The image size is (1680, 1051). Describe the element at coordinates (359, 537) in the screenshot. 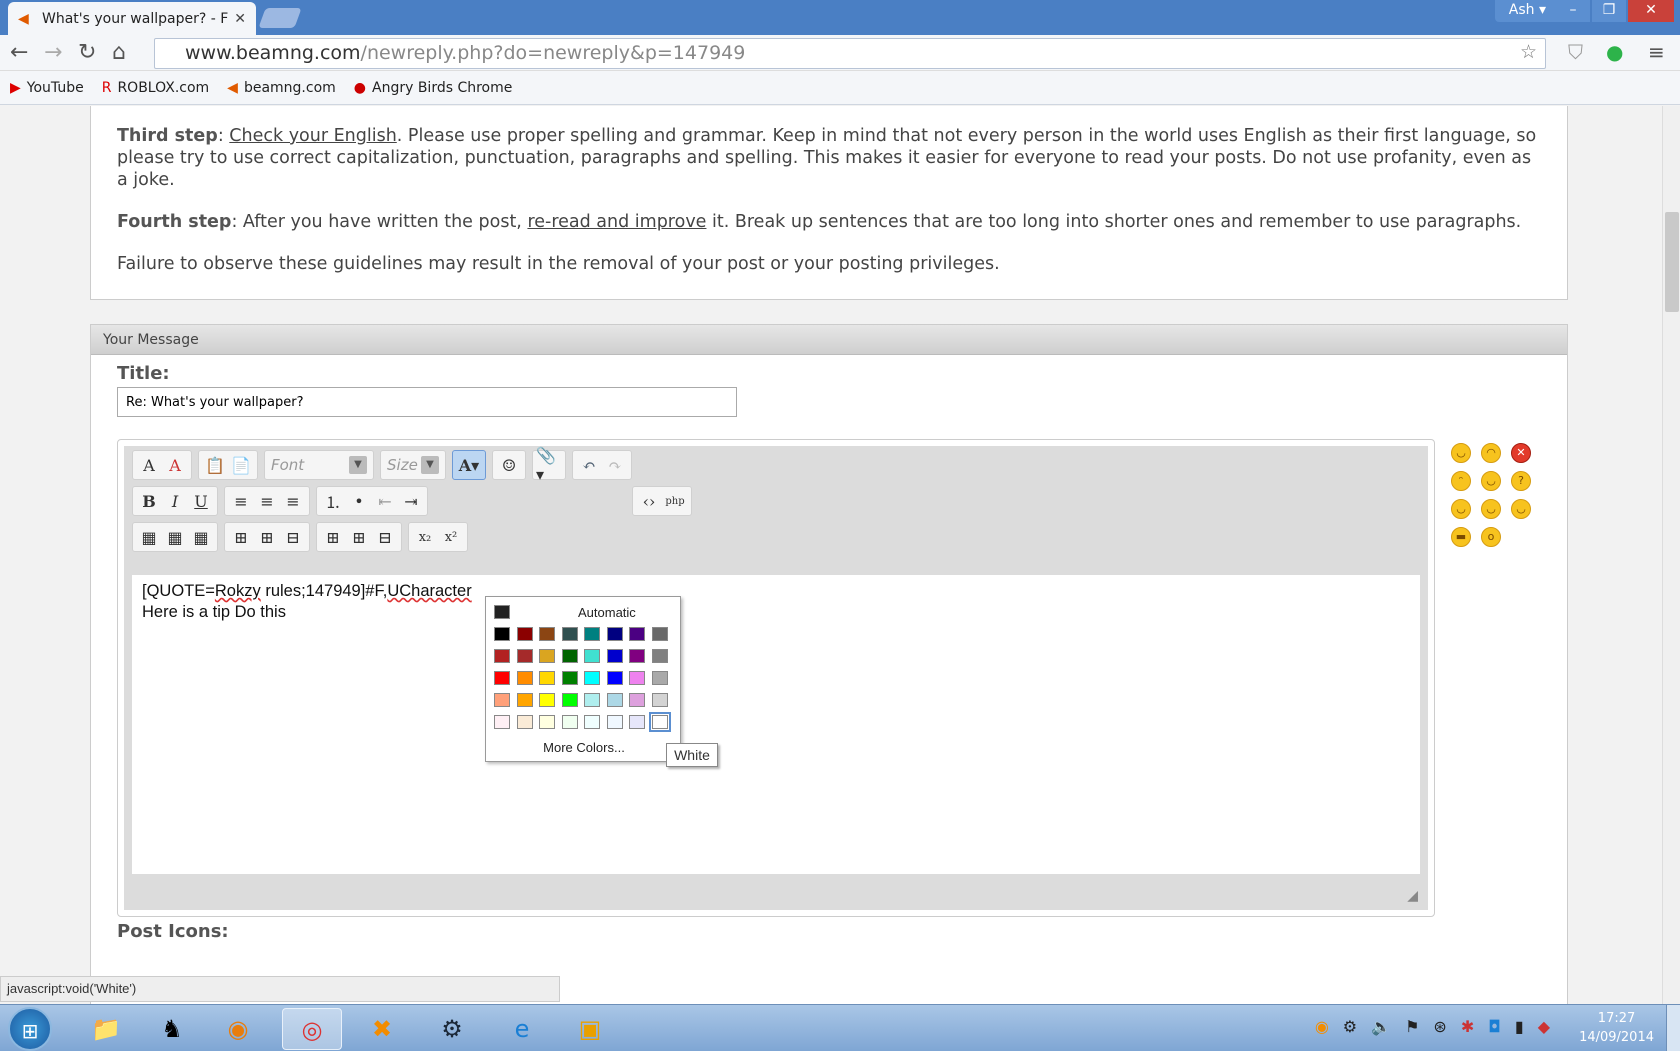

I see `insert-row-below-icon: ⊞` at that location.